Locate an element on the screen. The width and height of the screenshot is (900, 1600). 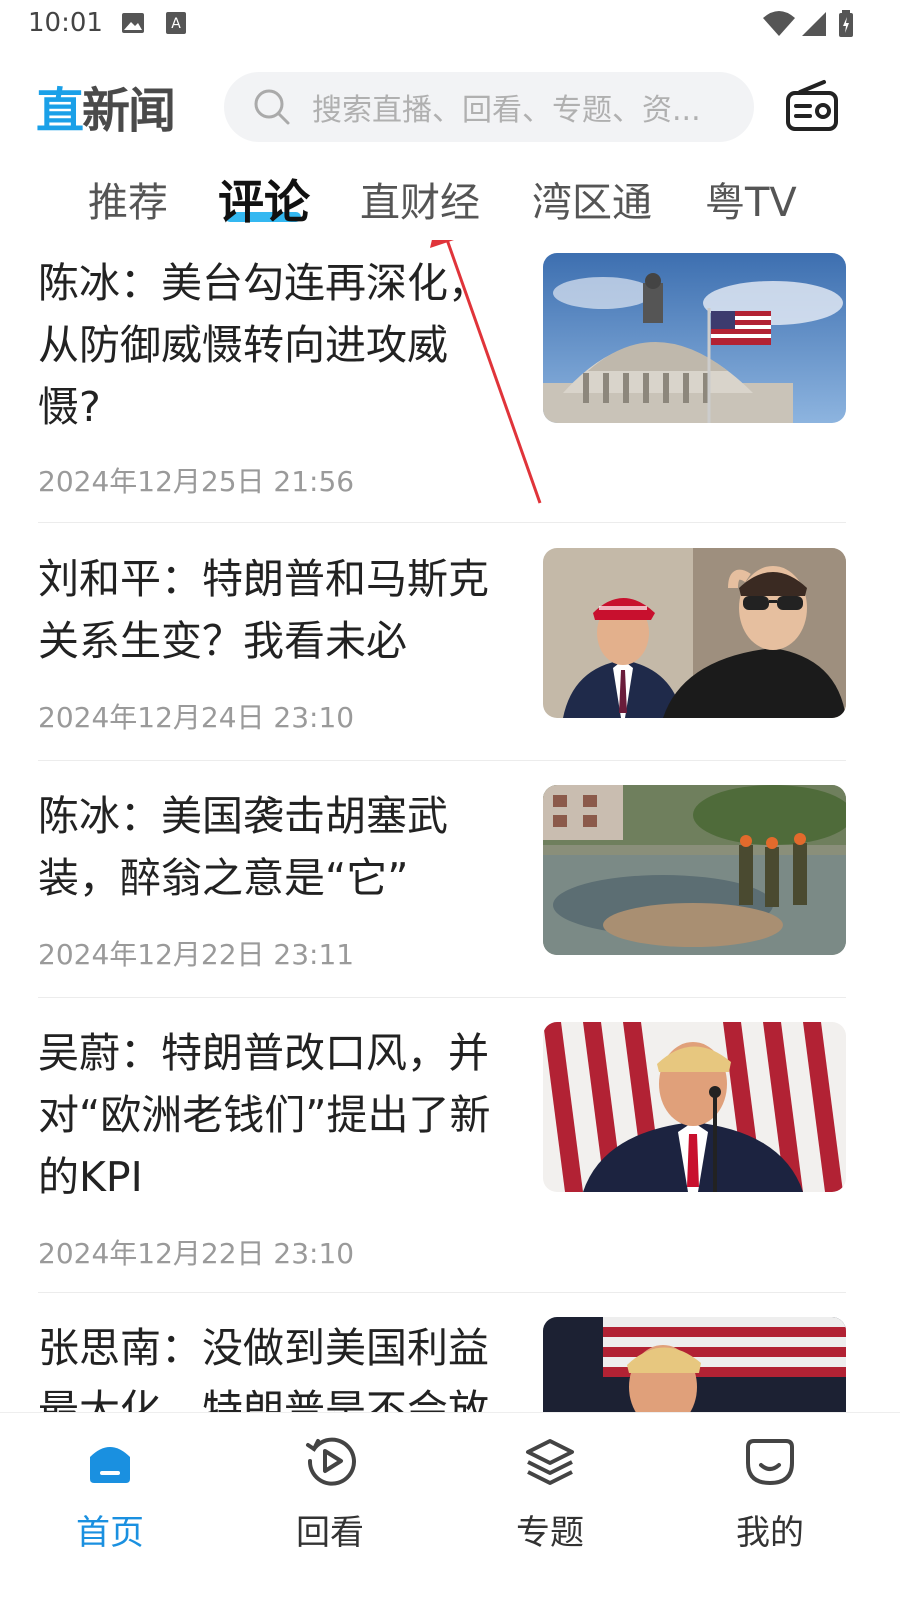
tab-bay-area: 湾区通 is located at coordinates (592, 199).